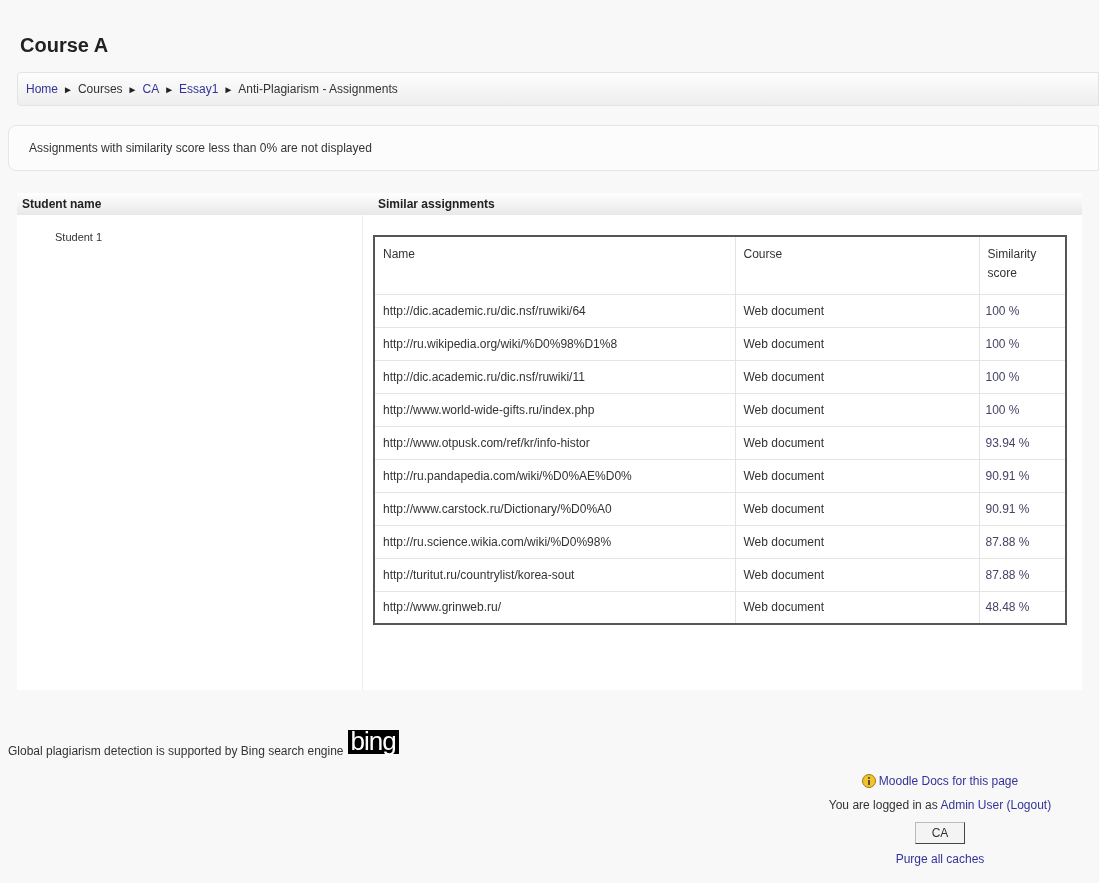 The image size is (1099, 883). What do you see at coordinates (554, 376) in the screenshot?
I see `table-cell: http://dic.academic.ru/dic.nsf/ruwiki/11` at bounding box center [554, 376].